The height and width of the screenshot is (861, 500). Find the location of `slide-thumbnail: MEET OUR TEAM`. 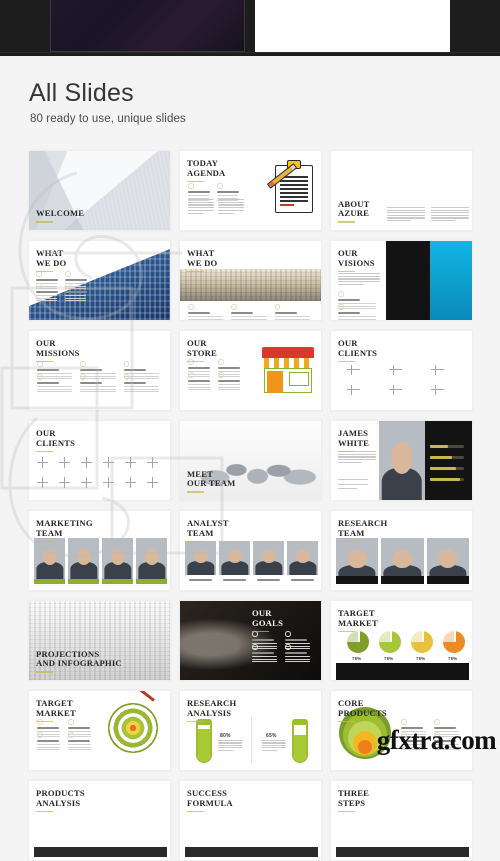

slide-thumbnail: MEET OUR TEAM is located at coordinates (250, 460).